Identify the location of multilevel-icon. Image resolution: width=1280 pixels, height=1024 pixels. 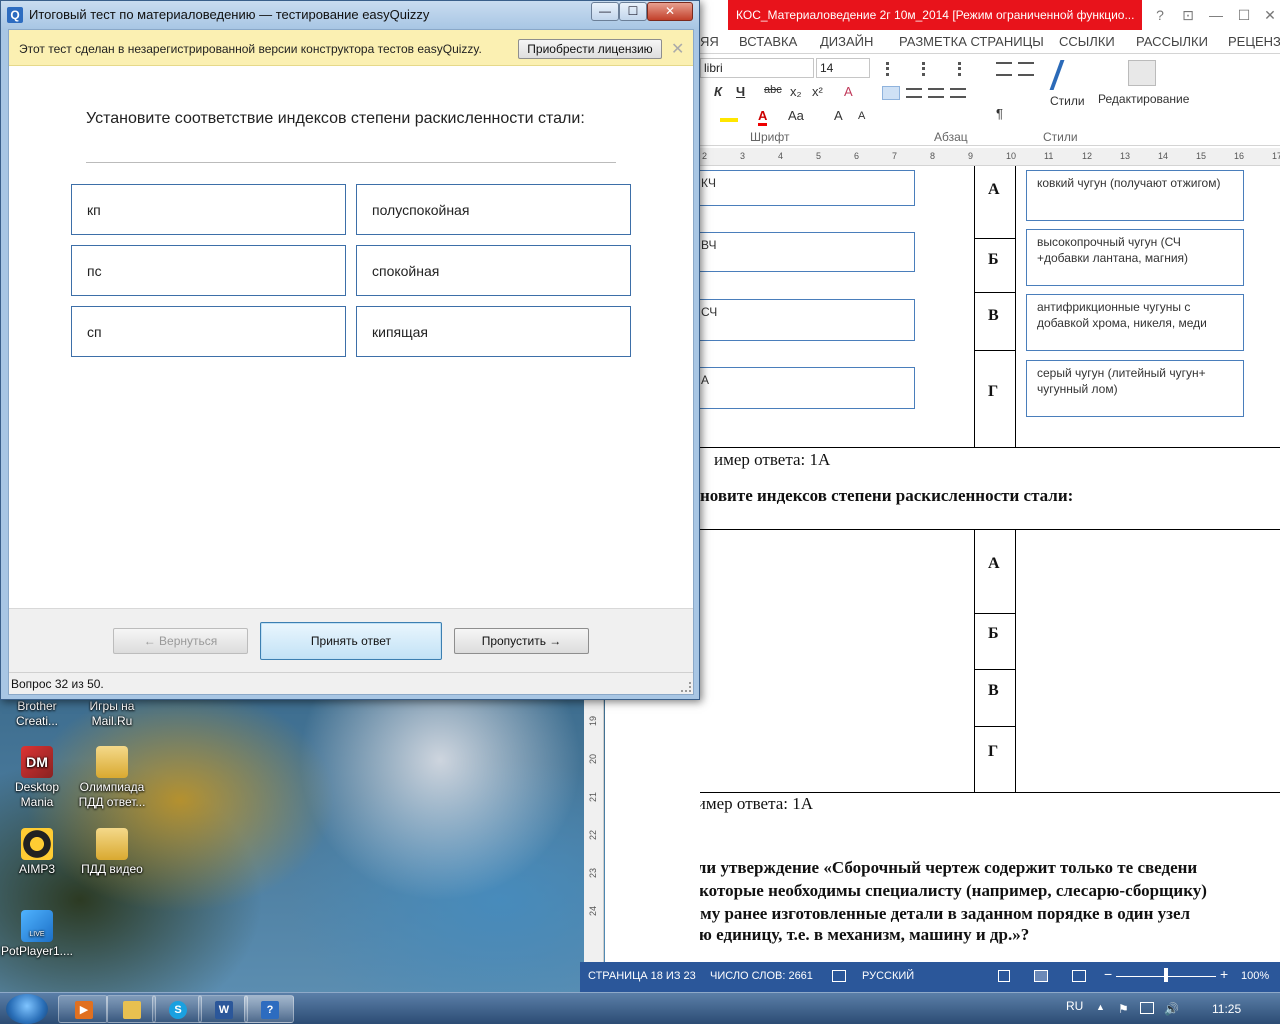
(969, 69).